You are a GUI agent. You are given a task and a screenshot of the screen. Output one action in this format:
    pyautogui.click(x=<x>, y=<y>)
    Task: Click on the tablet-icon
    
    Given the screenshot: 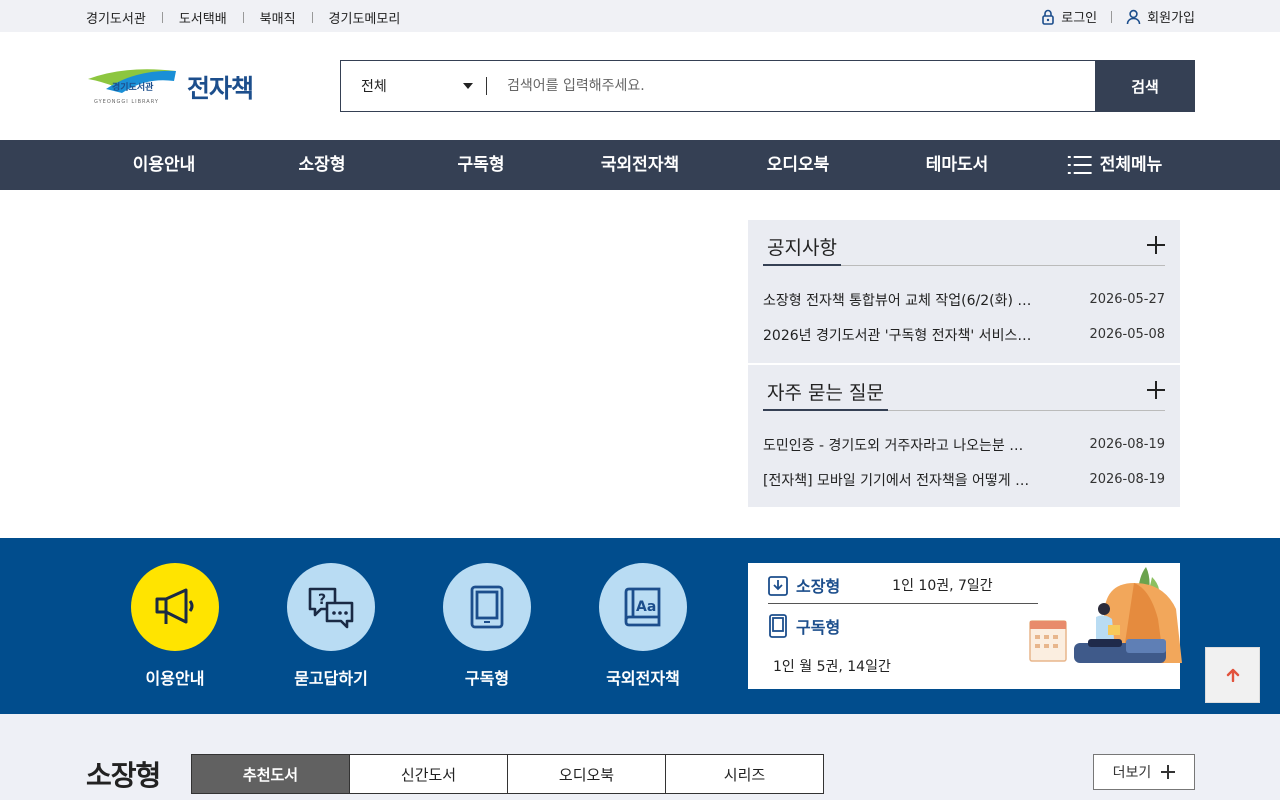 What is the action you would take?
    pyautogui.click(x=487, y=607)
    